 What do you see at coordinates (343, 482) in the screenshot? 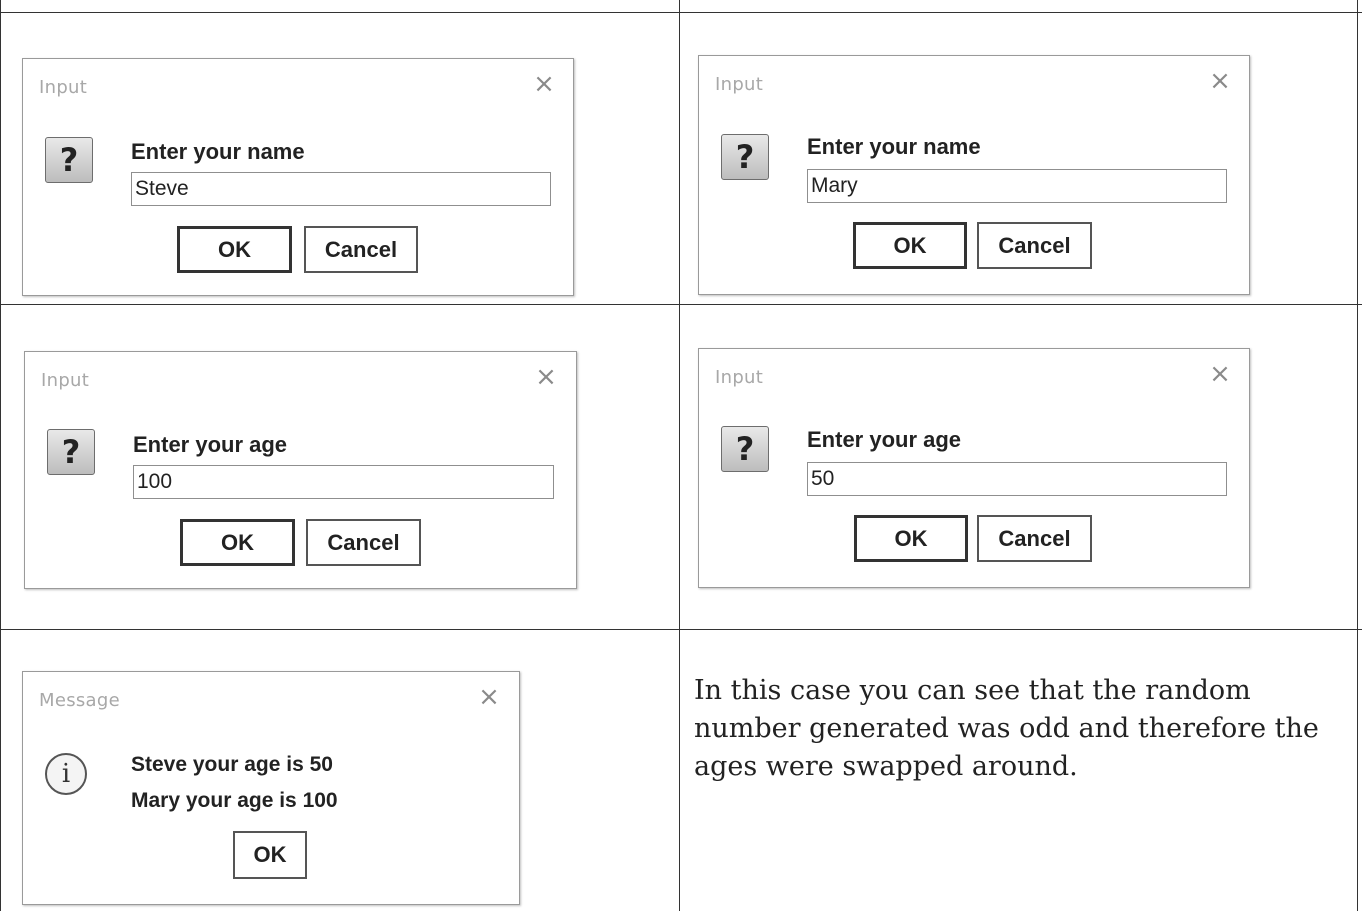
I see `age-input: 100` at bounding box center [343, 482].